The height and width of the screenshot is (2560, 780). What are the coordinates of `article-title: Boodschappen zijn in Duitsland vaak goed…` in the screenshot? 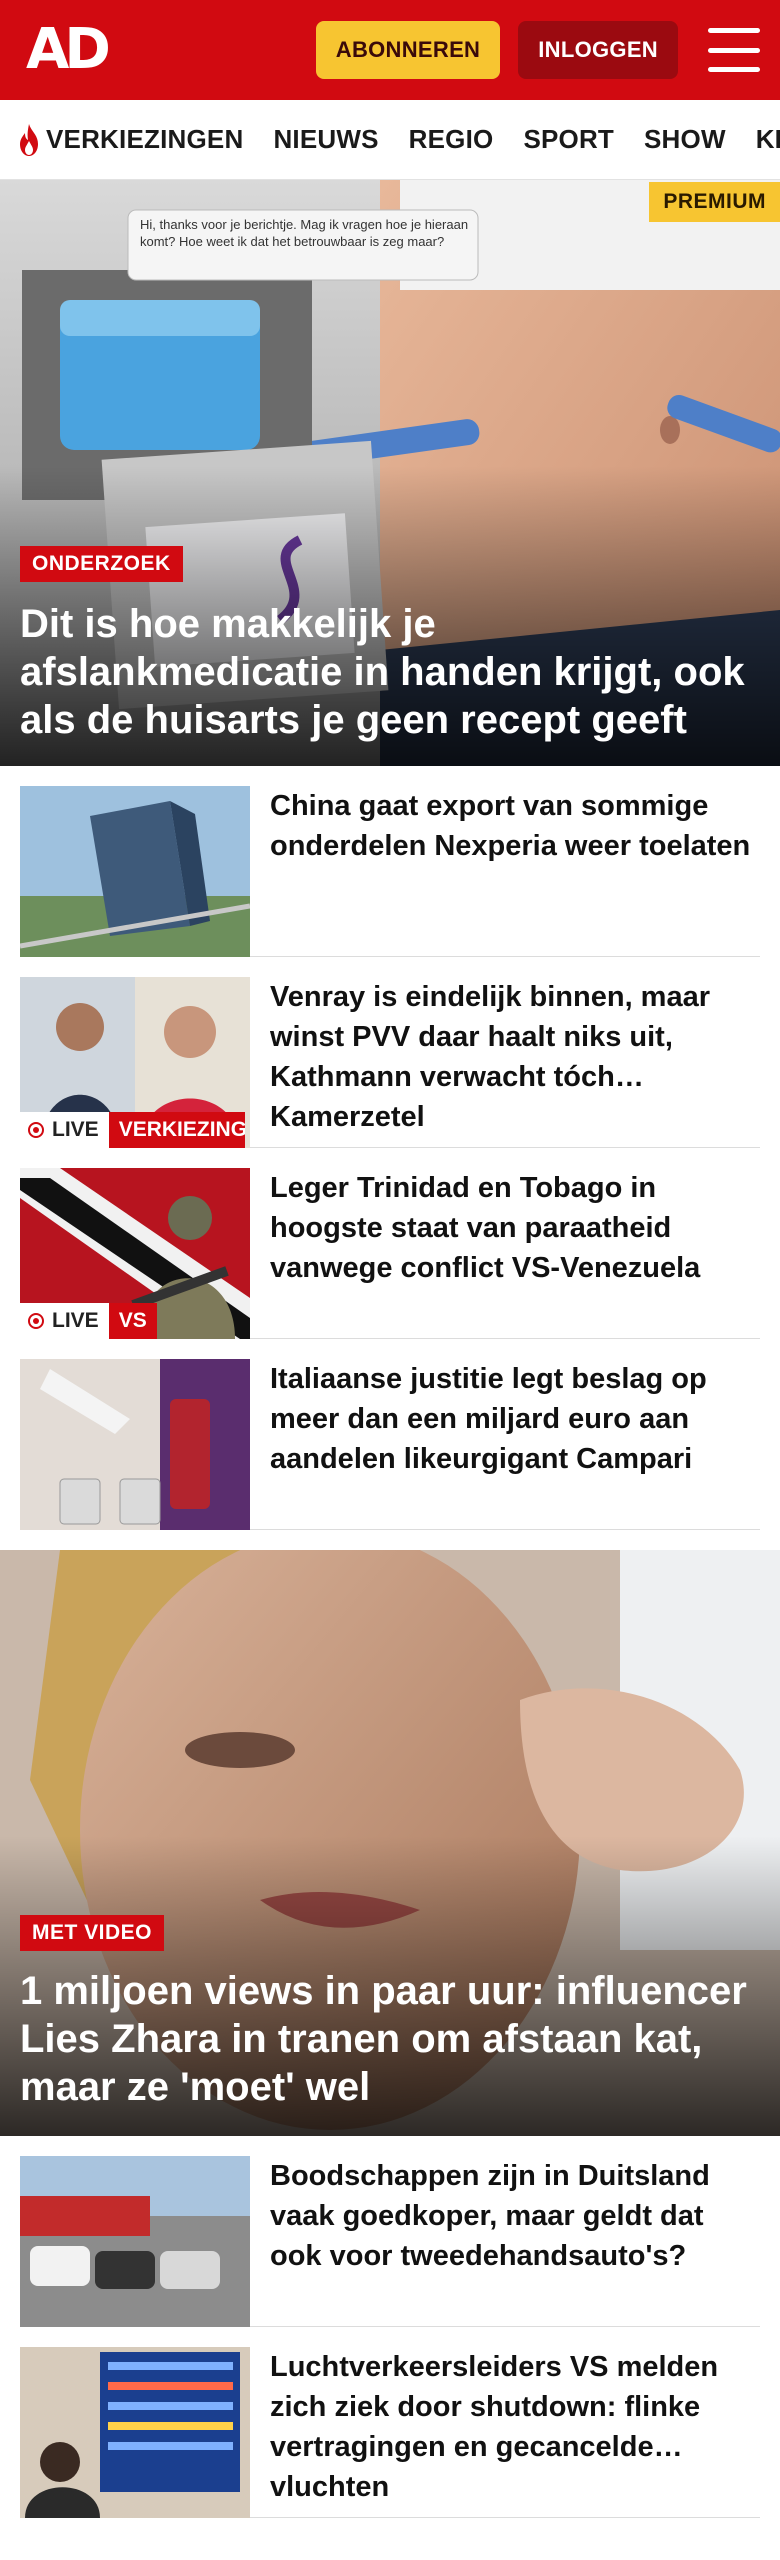 It's located at (515, 2231).